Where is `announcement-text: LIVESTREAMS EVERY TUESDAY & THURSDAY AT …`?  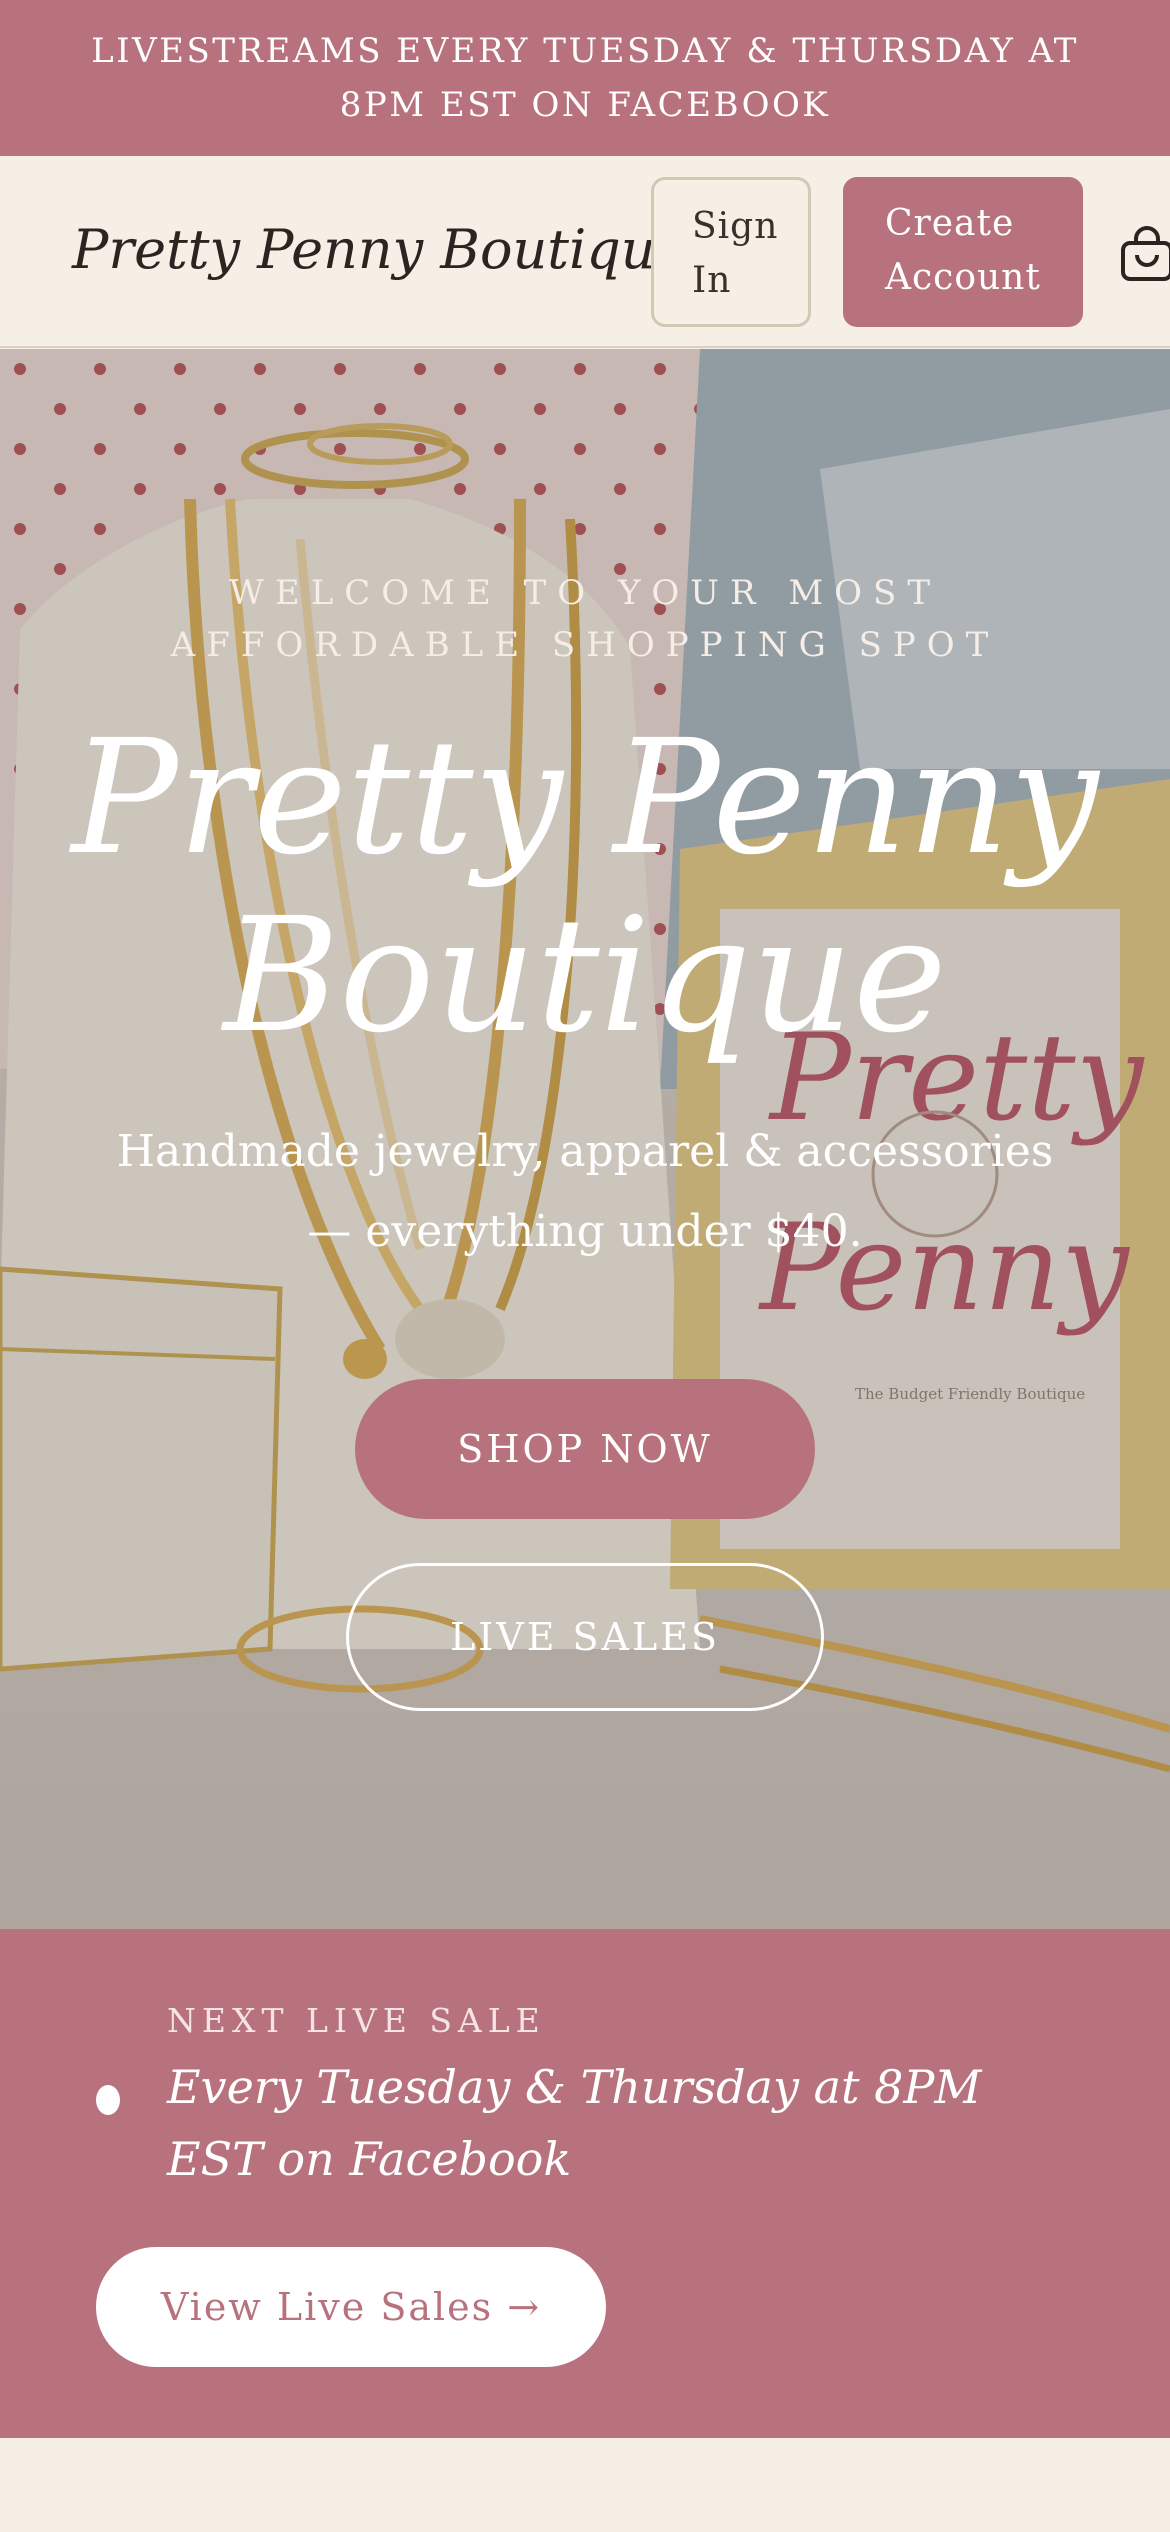
announcement-text: LIVESTREAMS EVERY TUESDAY & THURSDAY AT … is located at coordinates (585, 78).